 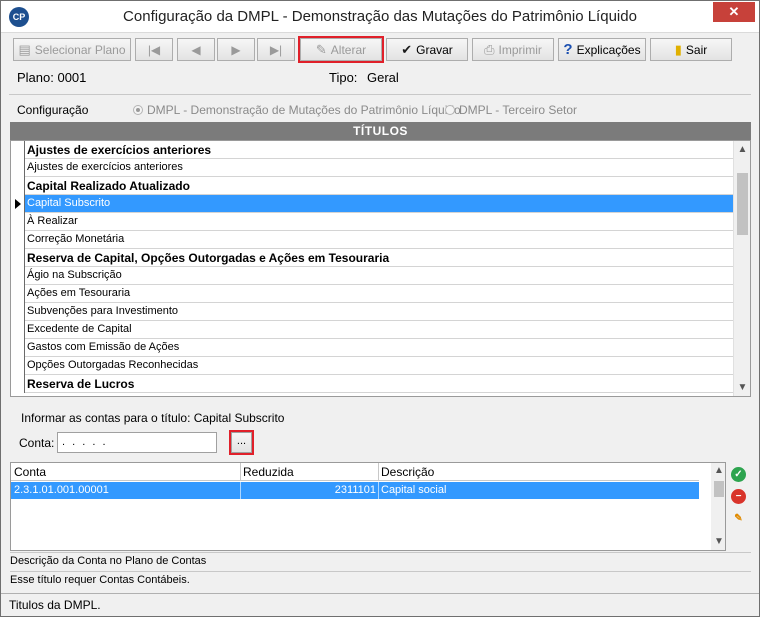 I want to click on col-conta-header: Conta, so click(x=30, y=472).